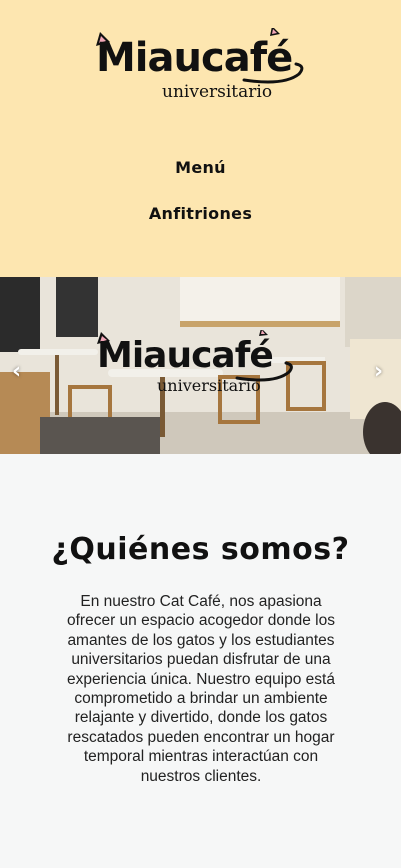  What do you see at coordinates (185, 355) in the screenshot?
I see `hero-logo-wordmark: Miaucafé` at bounding box center [185, 355].